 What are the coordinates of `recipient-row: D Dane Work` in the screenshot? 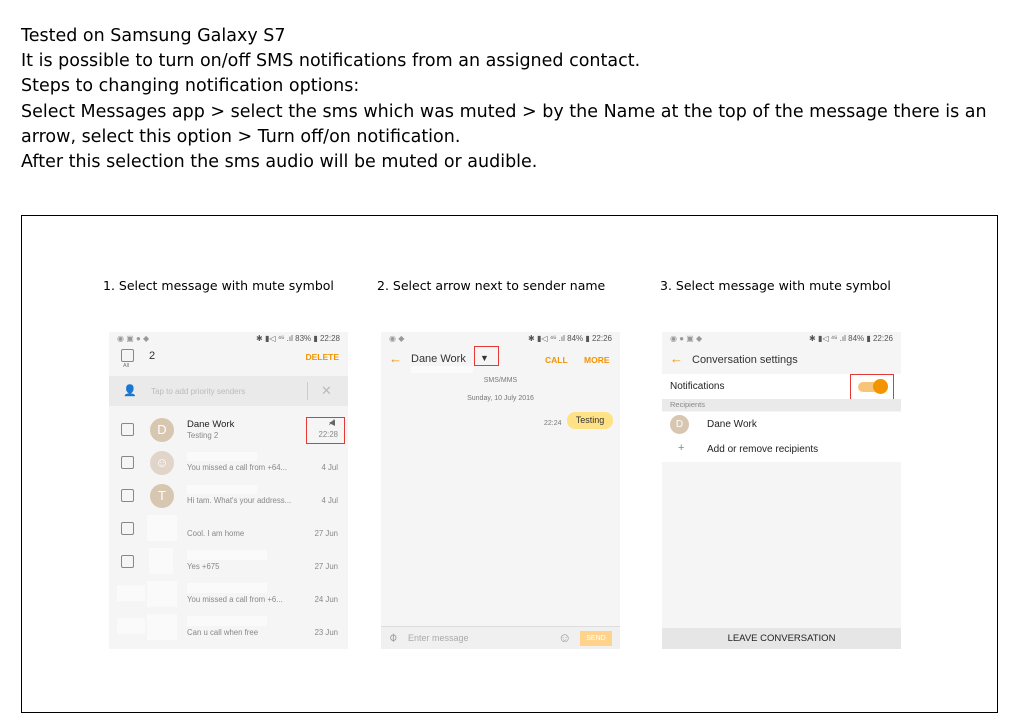 It's located at (781, 425).